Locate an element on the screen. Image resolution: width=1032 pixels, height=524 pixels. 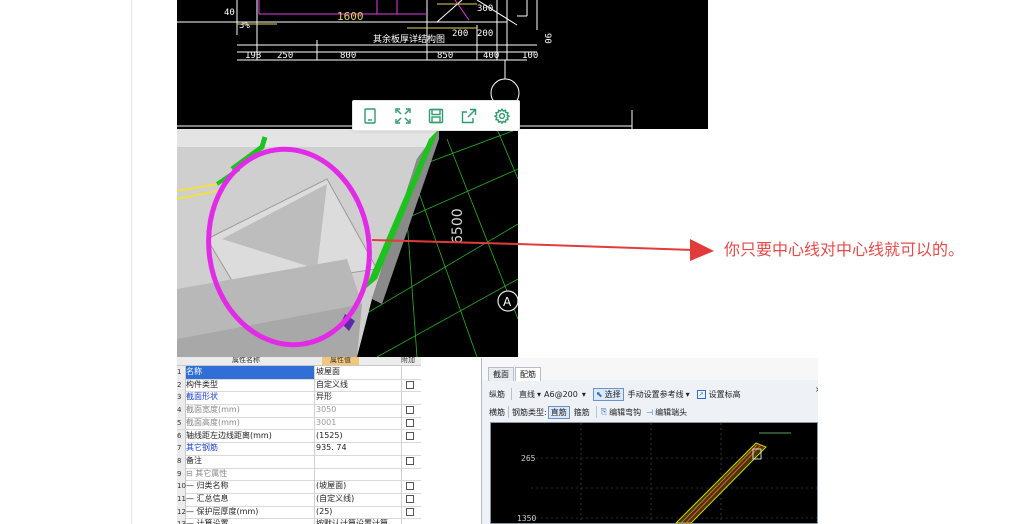
row-number: 2 is located at coordinates (181, 385).